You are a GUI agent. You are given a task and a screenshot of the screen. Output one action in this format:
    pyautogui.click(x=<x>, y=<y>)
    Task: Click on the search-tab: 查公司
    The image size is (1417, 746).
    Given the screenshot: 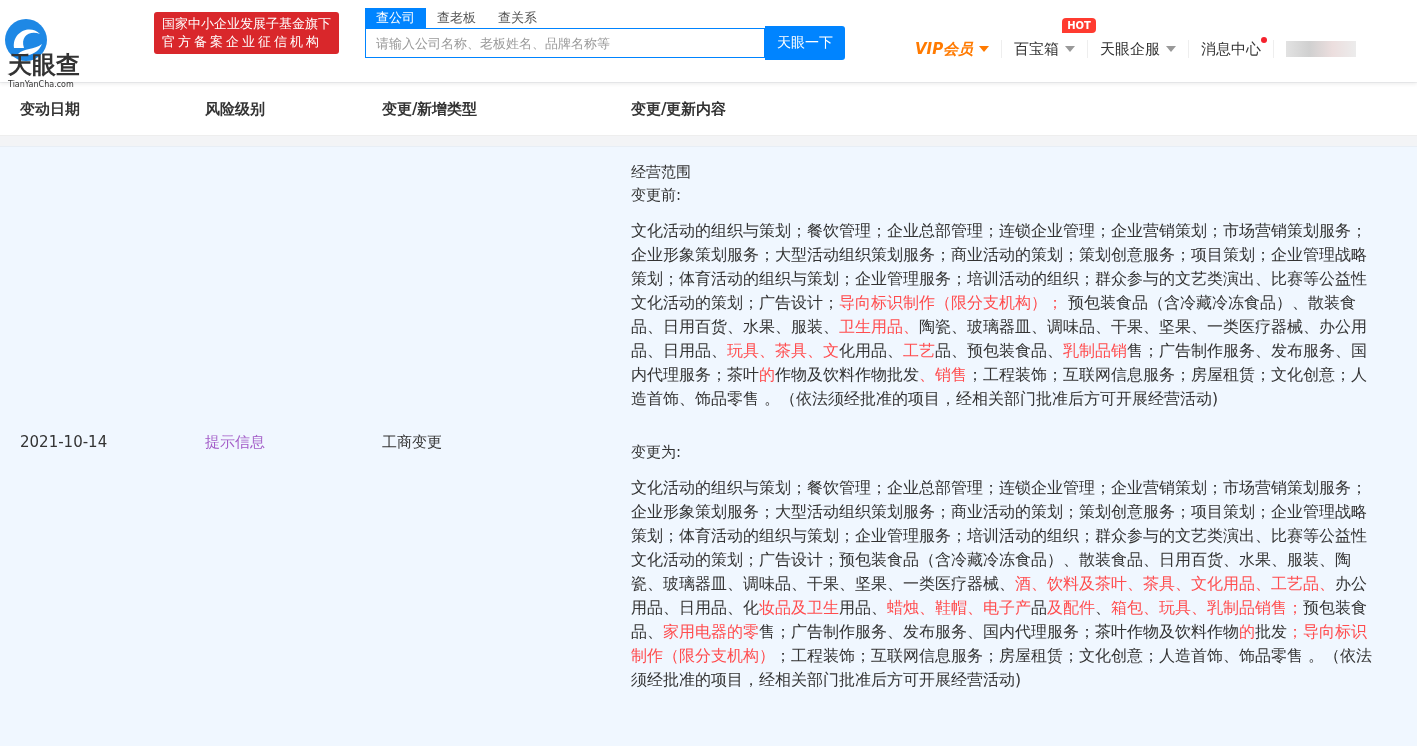 What is the action you would take?
    pyautogui.click(x=395, y=18)
    